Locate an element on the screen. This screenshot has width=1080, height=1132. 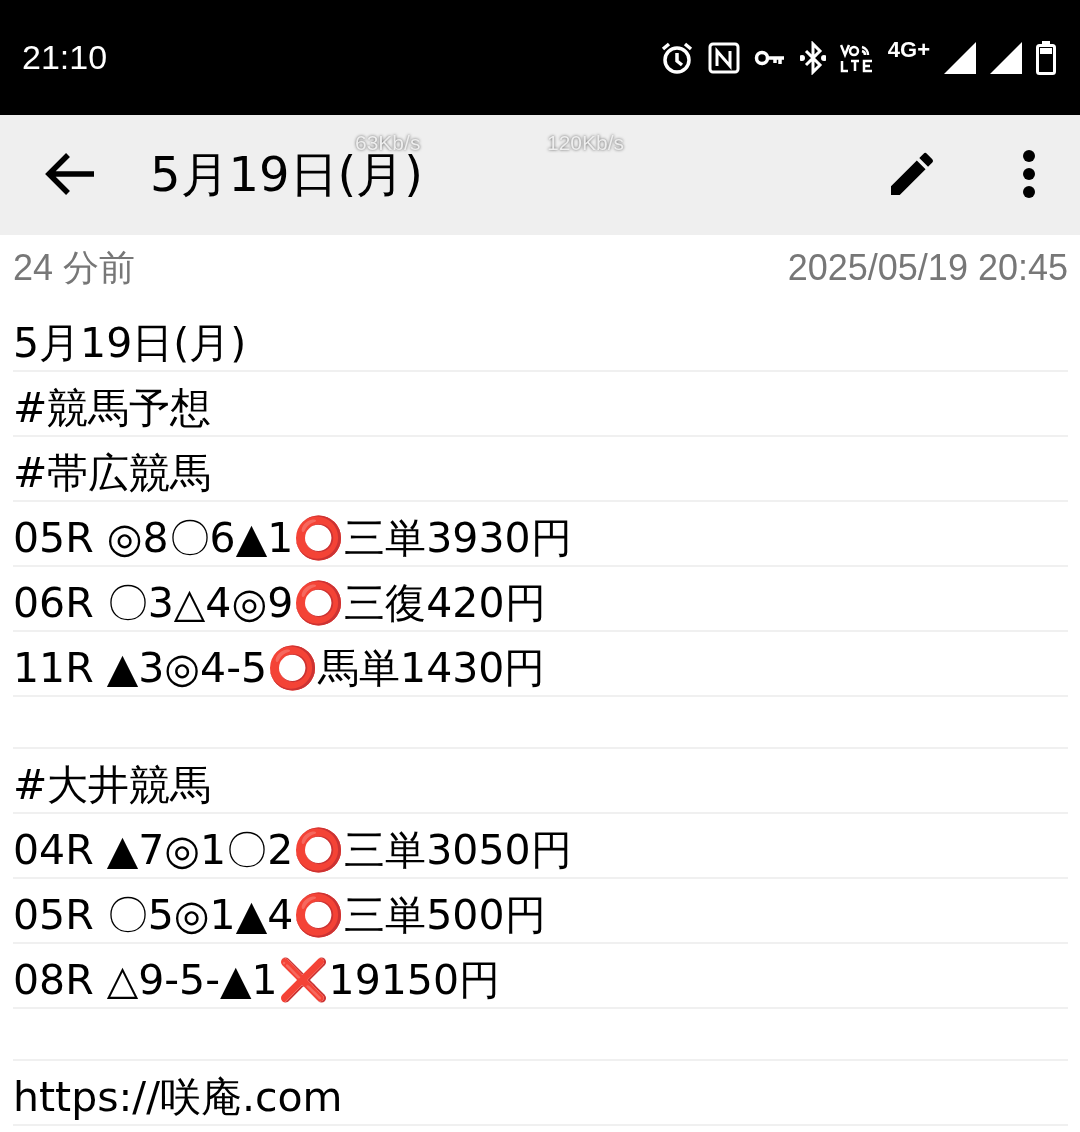
network-speed: 120Kb/s is located at coordinates (586, 143).